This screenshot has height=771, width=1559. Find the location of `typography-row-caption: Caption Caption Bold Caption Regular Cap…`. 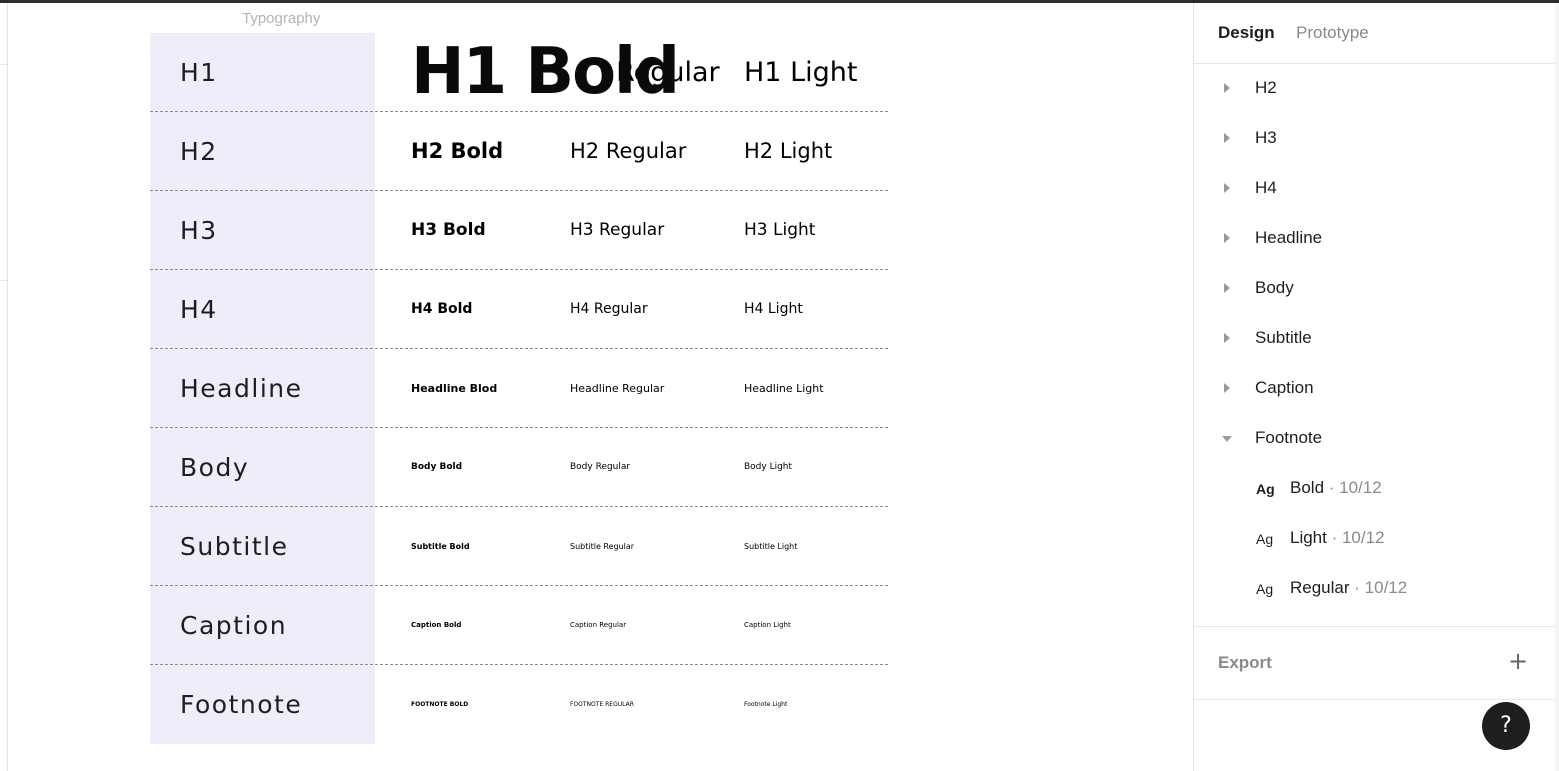

typography-row-caption: Caption Caption Bold Caption Regular Cap… is located at coordinates (519, 625).